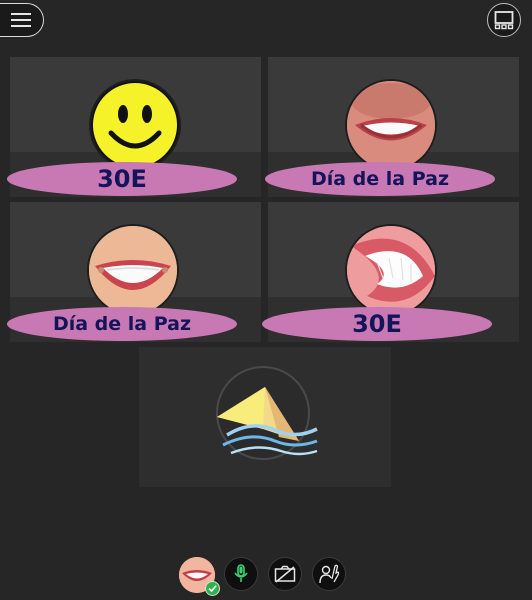  I want to click on layout-button, so click(504, 20).